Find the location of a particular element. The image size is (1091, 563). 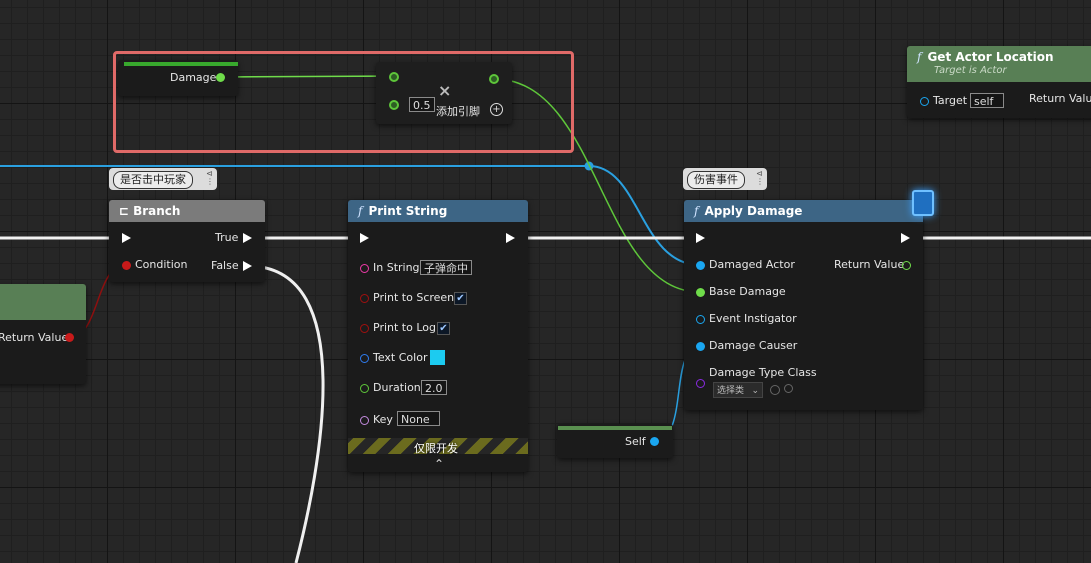

target-field: self is located at coordinates (987, 100).